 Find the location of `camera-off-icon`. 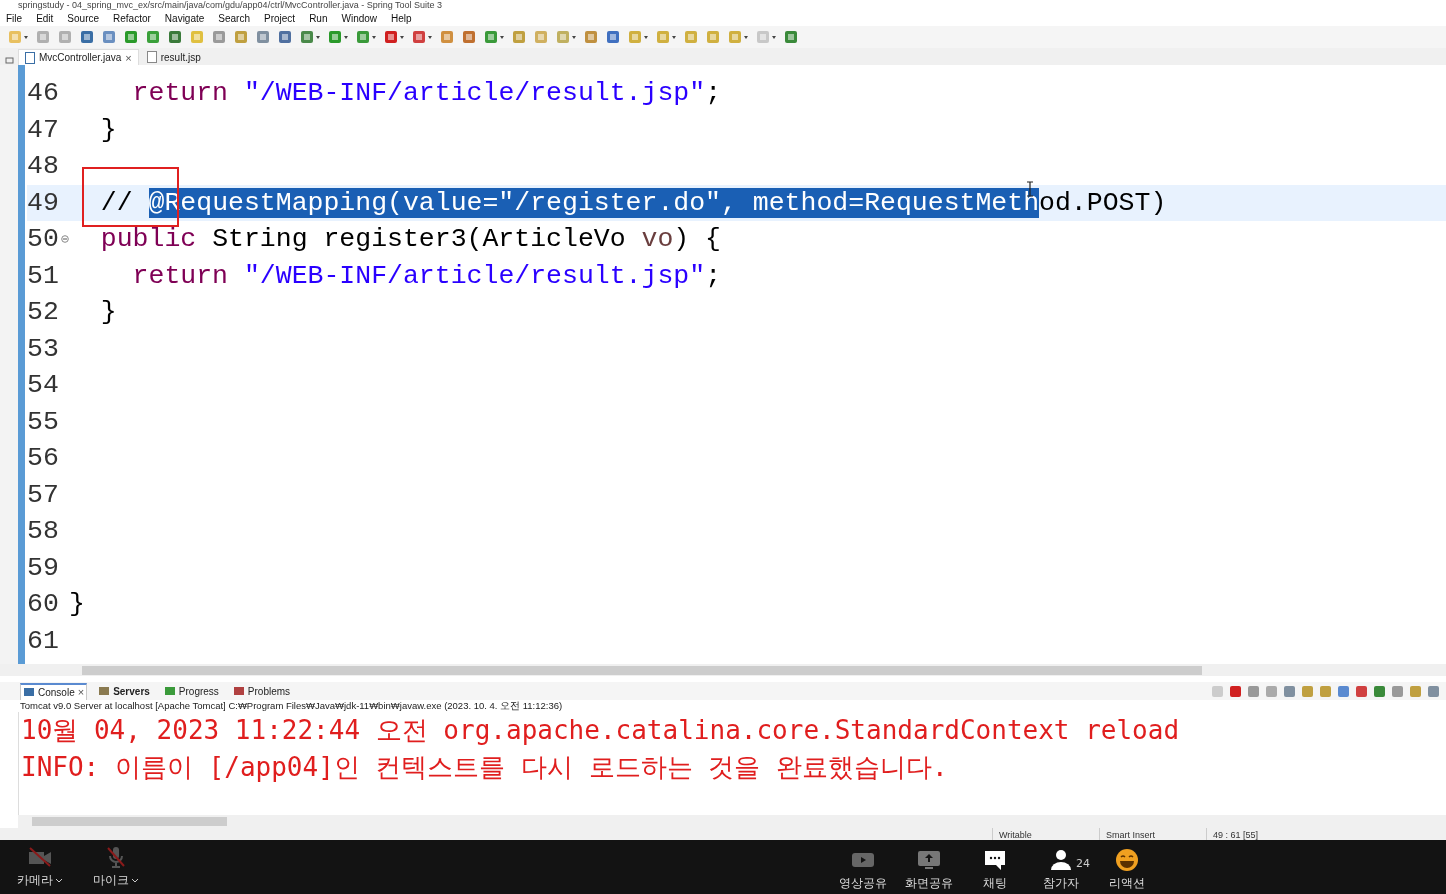

camera-off-icon is located at coordinates (40, 857).